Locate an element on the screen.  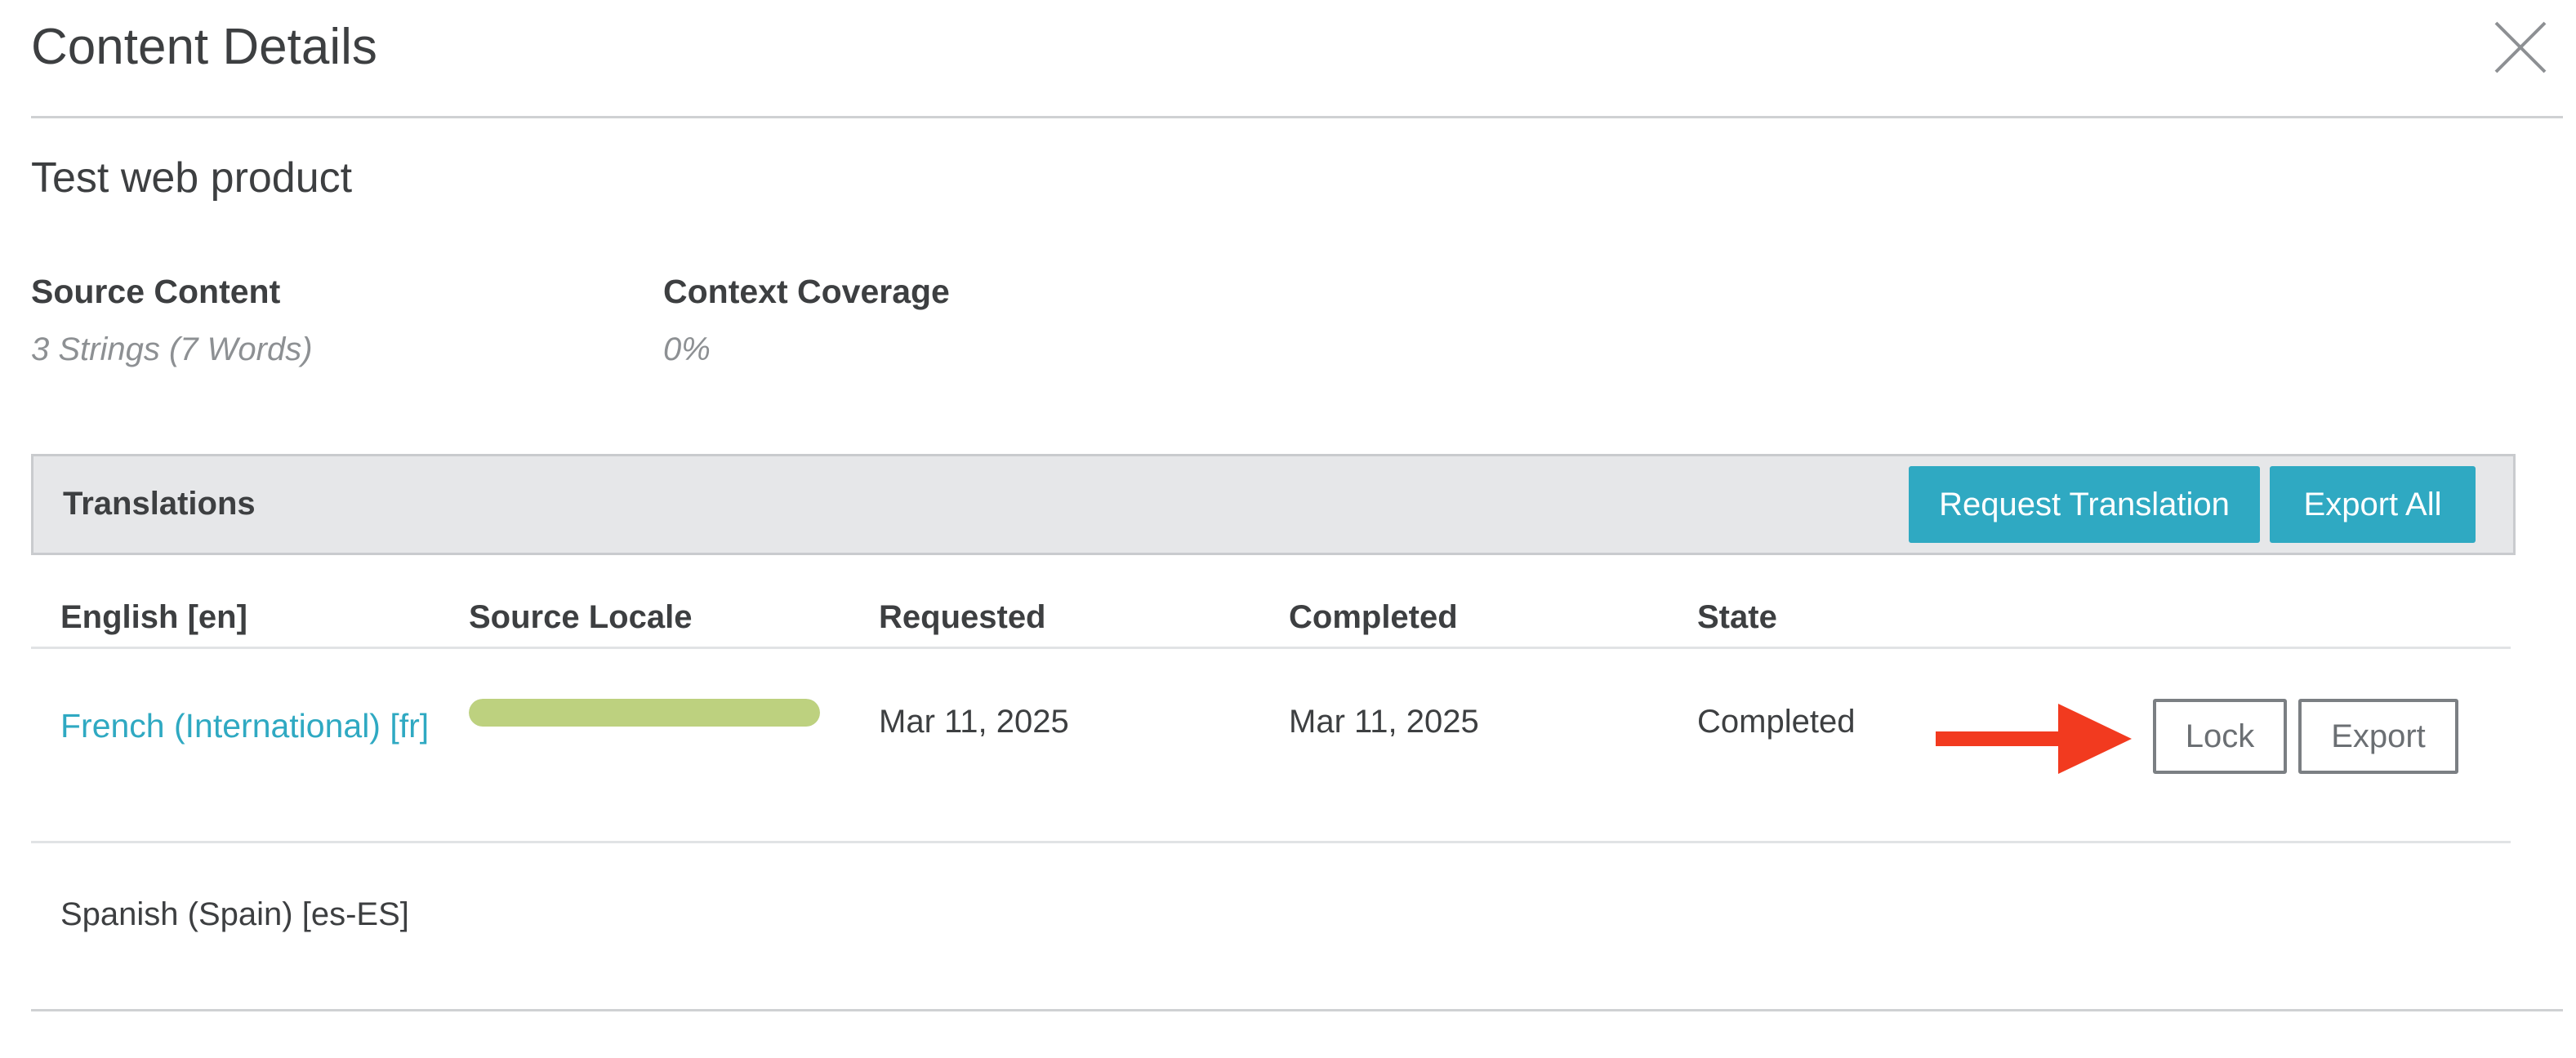
locale-link-french: French (International) [fr] is located at coordinates (248, 725).